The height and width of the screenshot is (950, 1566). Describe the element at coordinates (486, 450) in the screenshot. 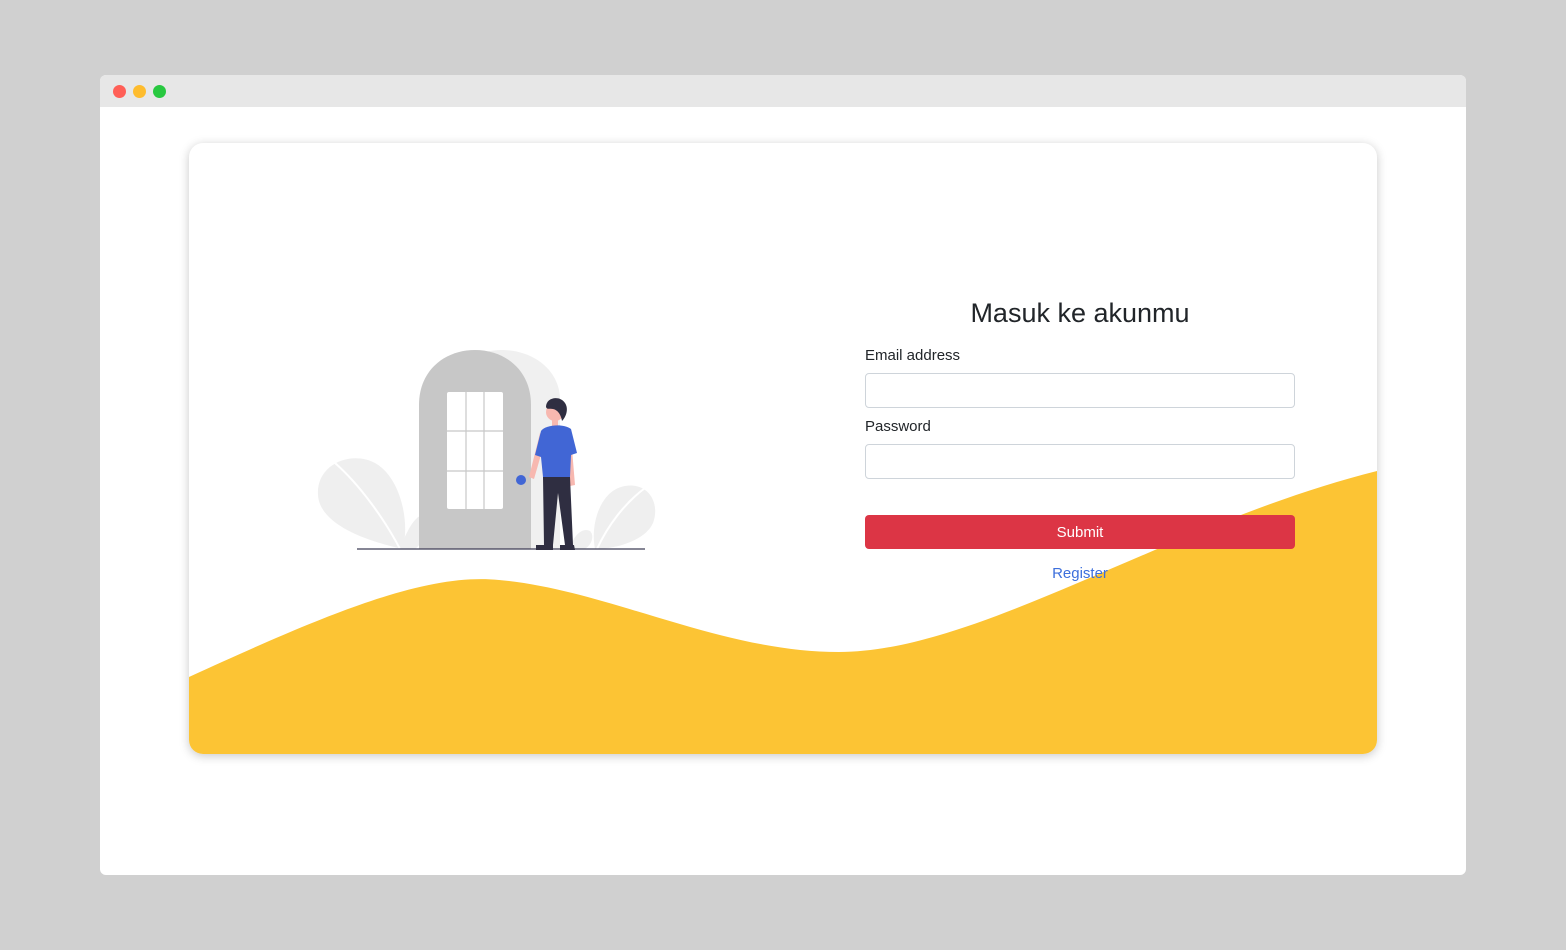

I see `person-entering-door-illustration` at that location.